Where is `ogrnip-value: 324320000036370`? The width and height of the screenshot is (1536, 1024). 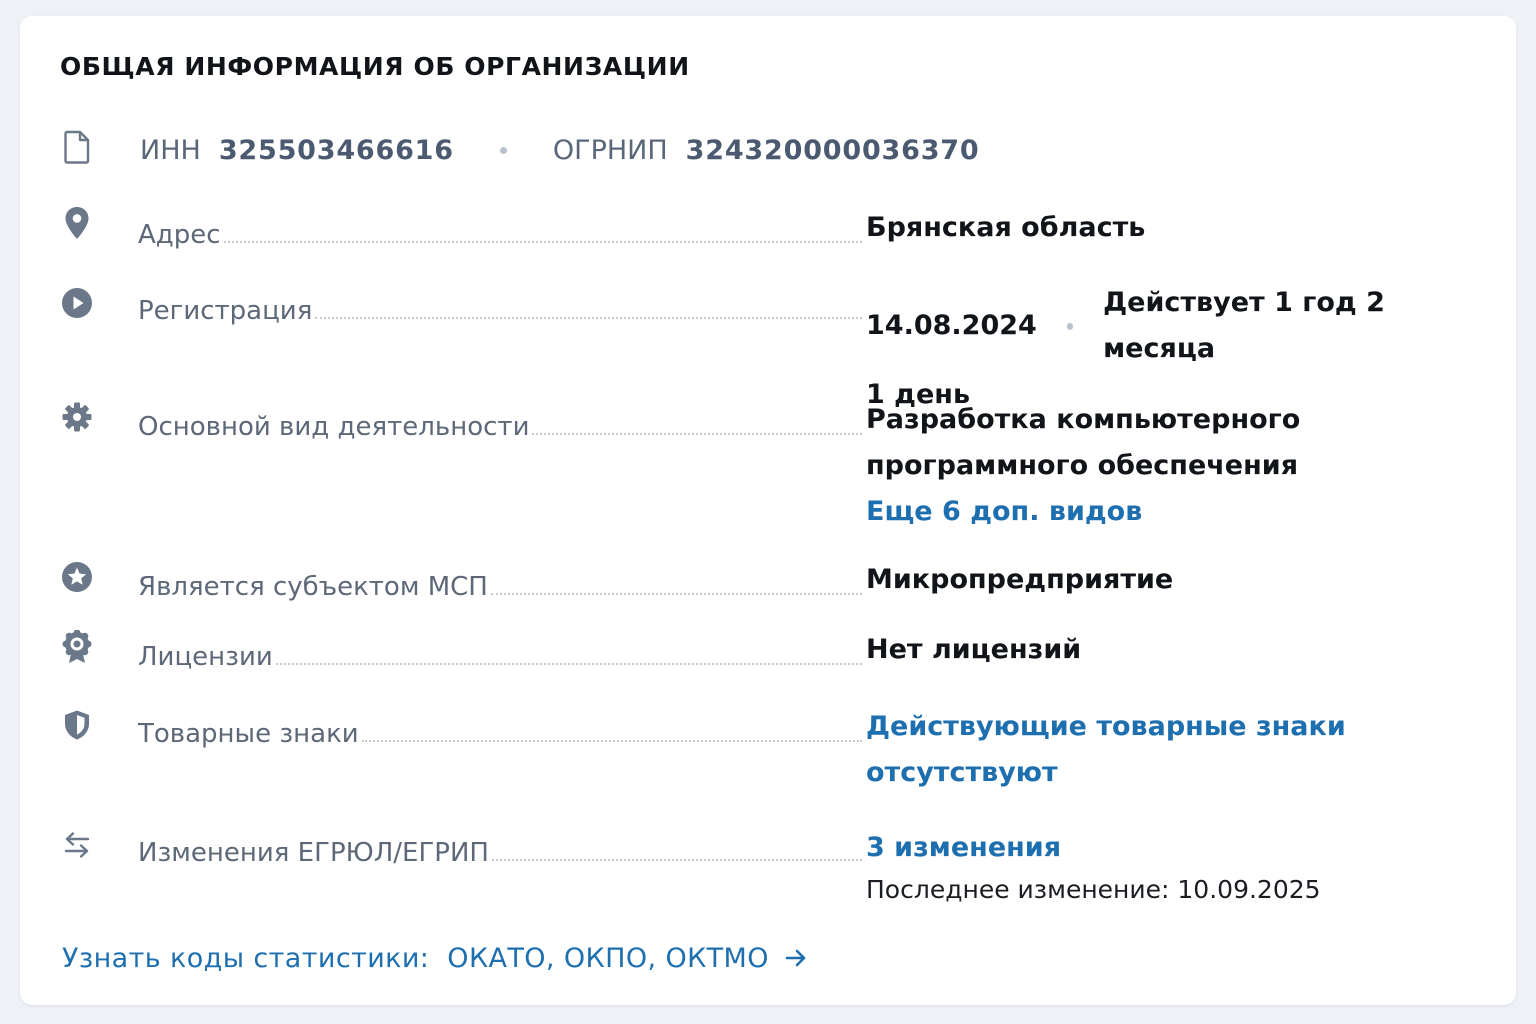
ogrnip-value: 324320000036370 is located at coordinates (833, 150).